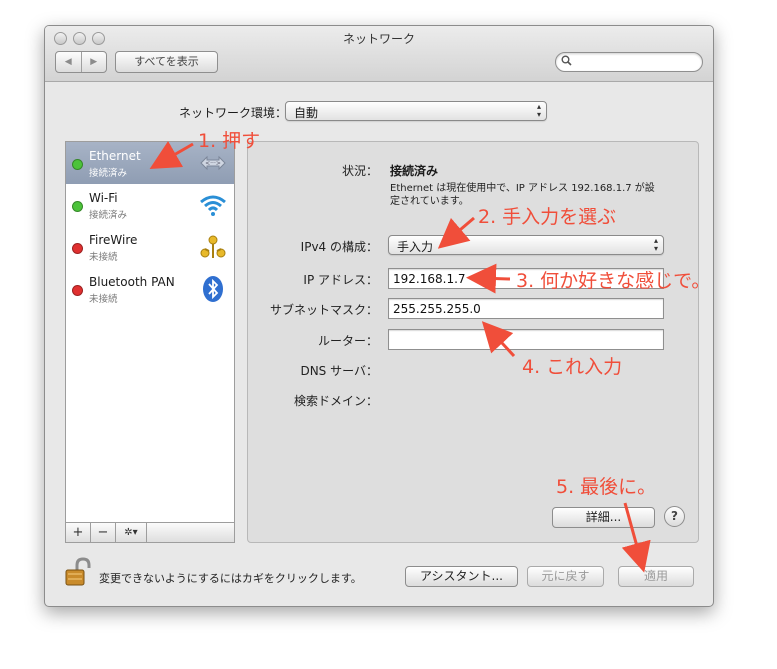  I want to click on forward-button: ▶, so click(94, 62).